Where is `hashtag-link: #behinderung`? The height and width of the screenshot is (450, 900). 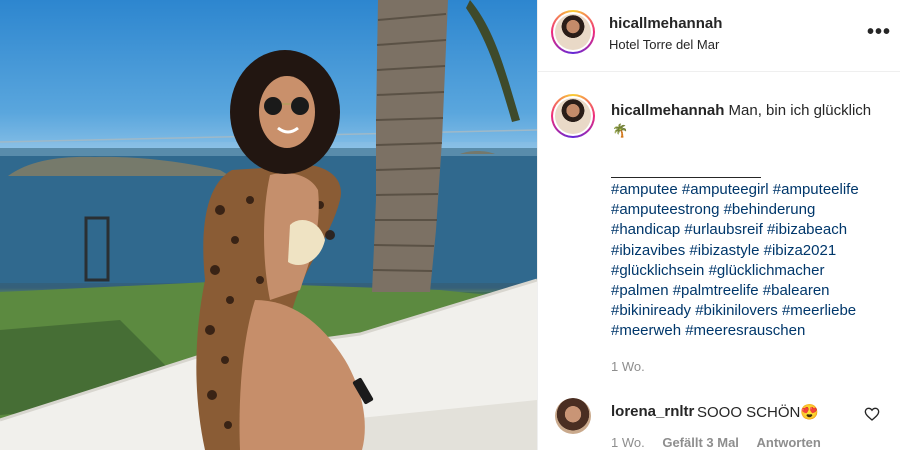
hashtag-link: #behinderung is located at coordinates (770, 209).